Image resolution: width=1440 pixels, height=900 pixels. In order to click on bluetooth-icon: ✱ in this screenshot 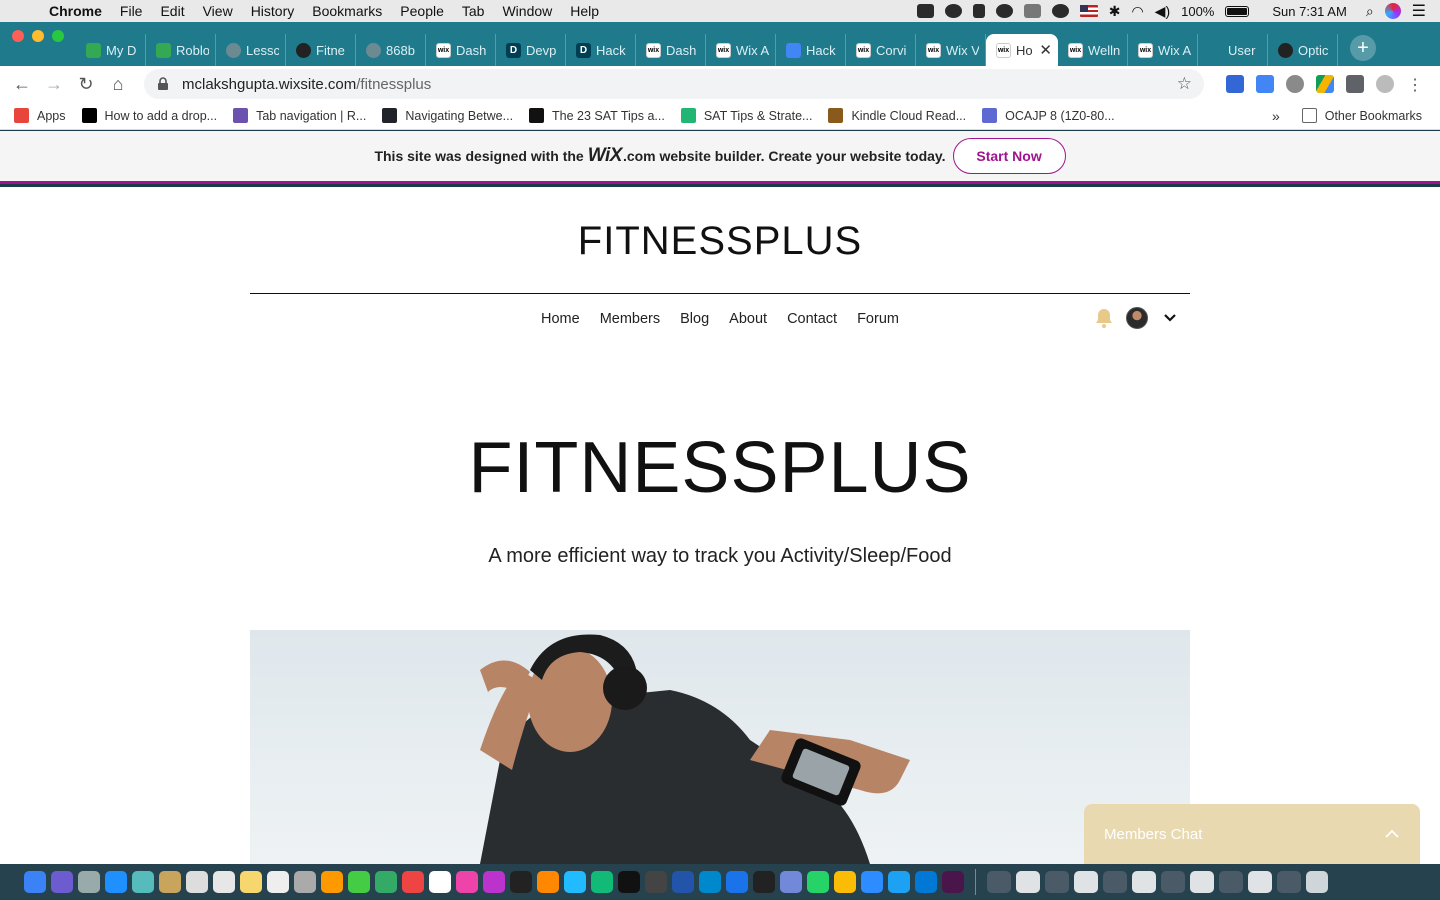, I will do `click(1115, 11)`.